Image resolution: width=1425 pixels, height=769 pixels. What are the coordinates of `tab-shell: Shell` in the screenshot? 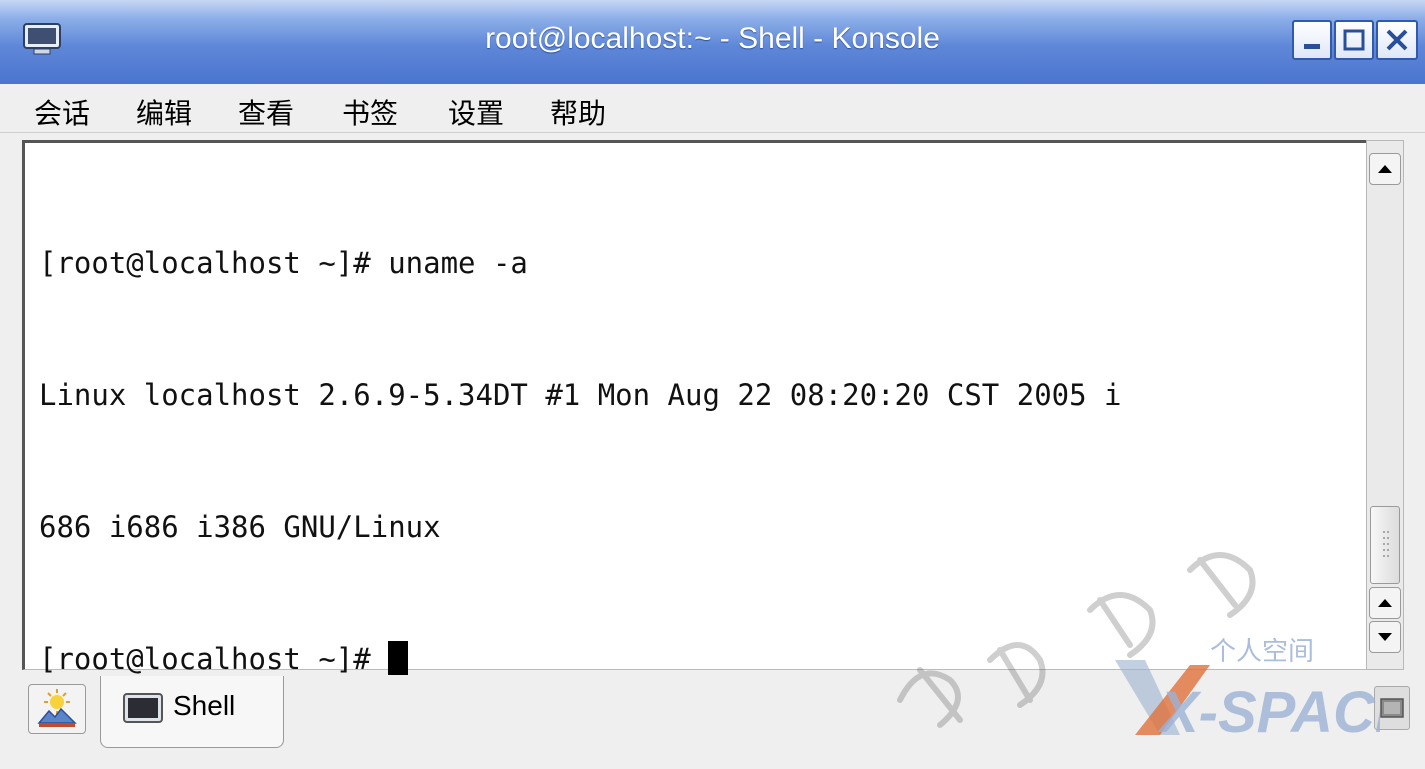 It's located at (192, 712).